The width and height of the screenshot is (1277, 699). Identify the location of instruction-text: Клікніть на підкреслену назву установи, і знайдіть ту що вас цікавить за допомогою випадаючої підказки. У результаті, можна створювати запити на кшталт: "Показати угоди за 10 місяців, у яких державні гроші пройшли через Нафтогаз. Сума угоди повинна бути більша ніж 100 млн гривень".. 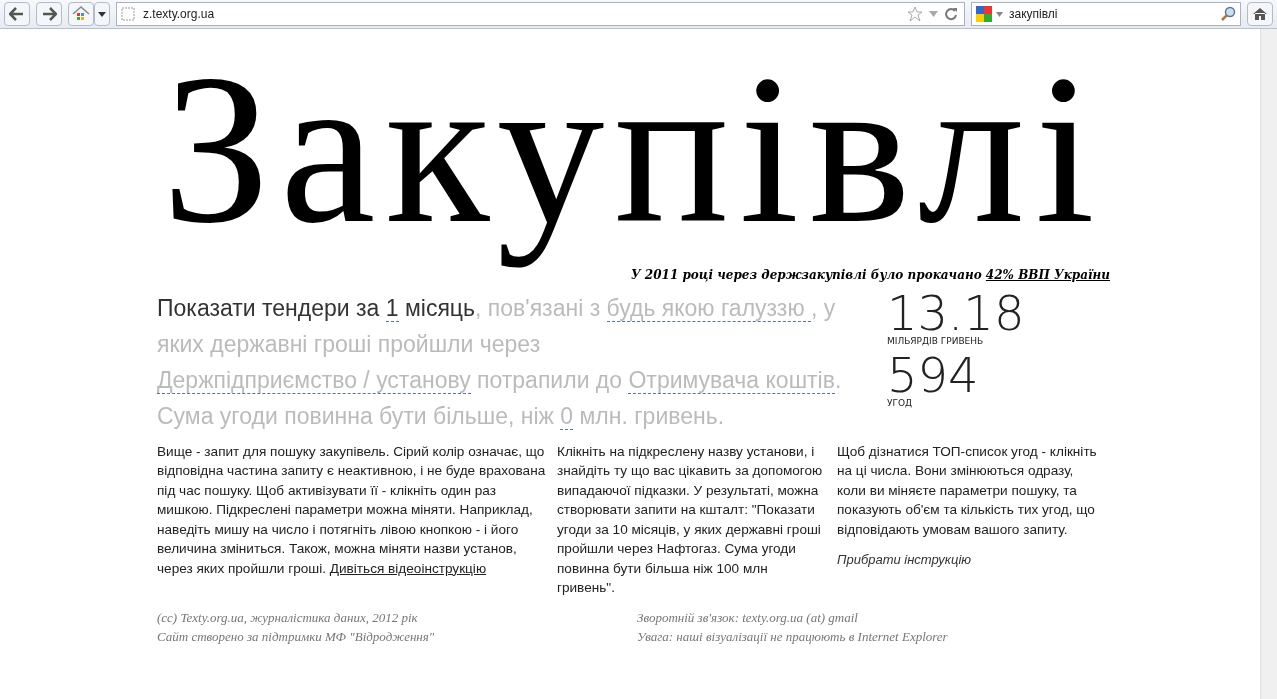
(690, 519).